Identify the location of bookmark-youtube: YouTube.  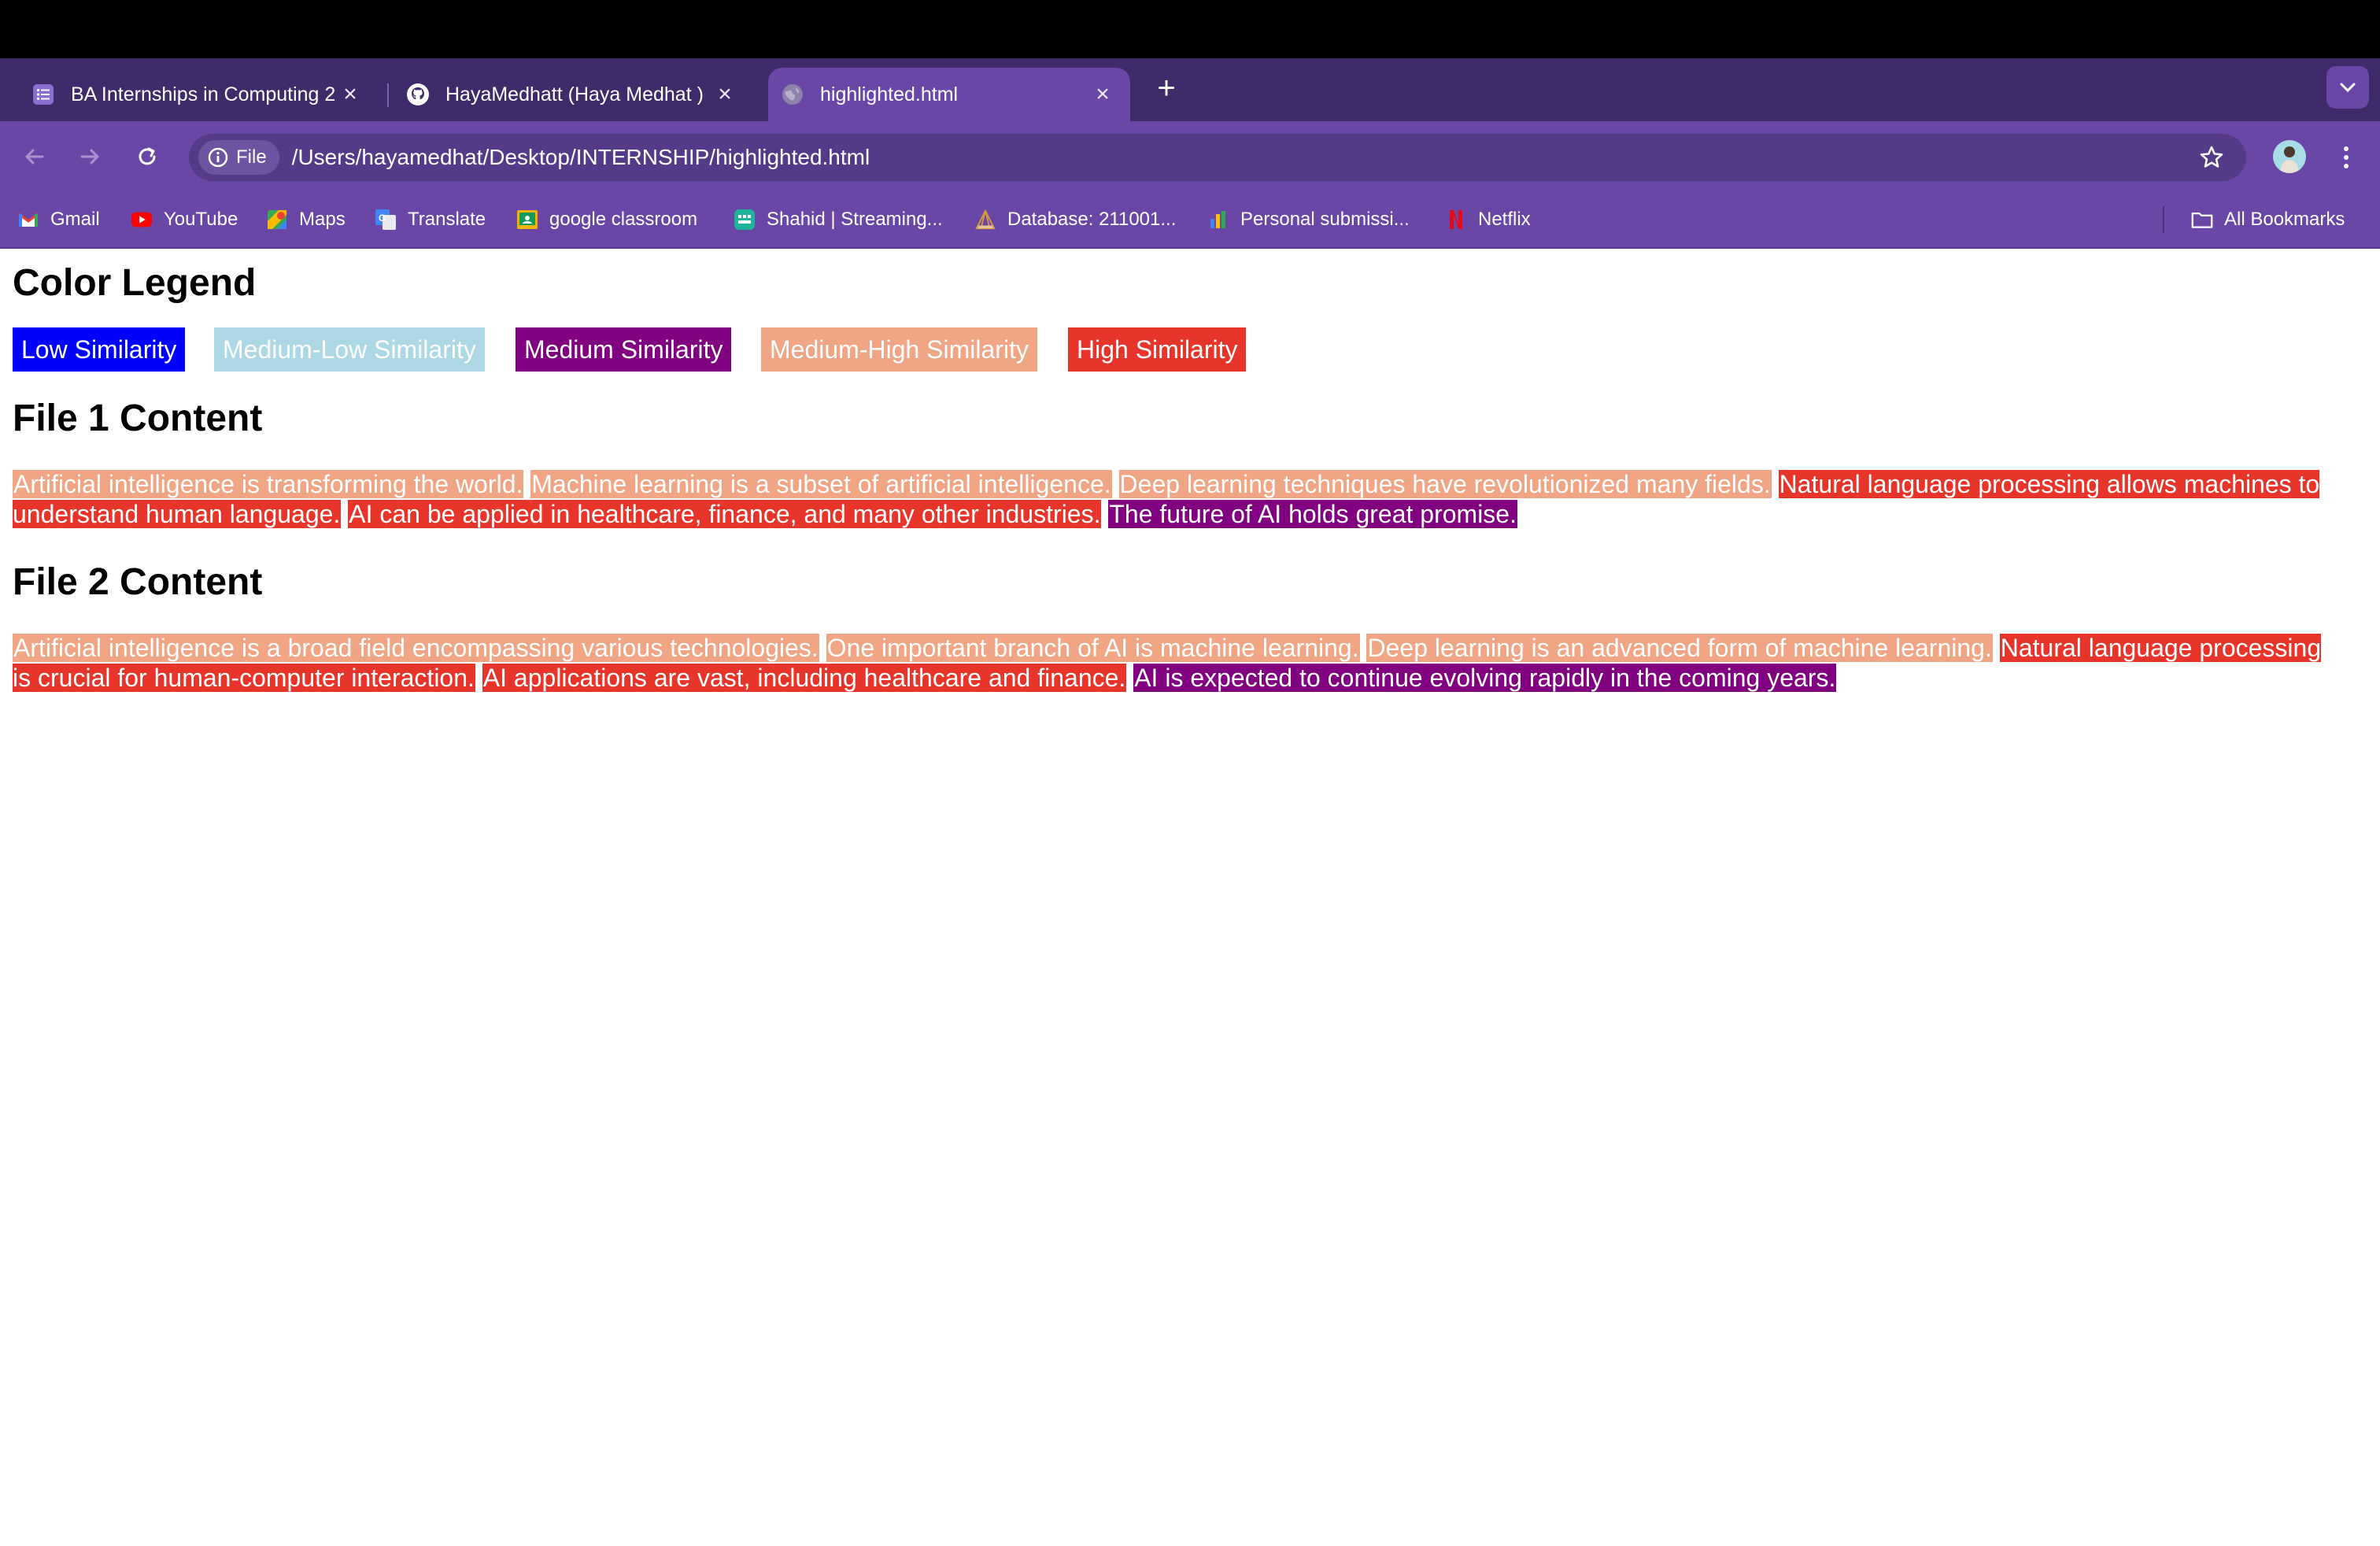
(184, 220).